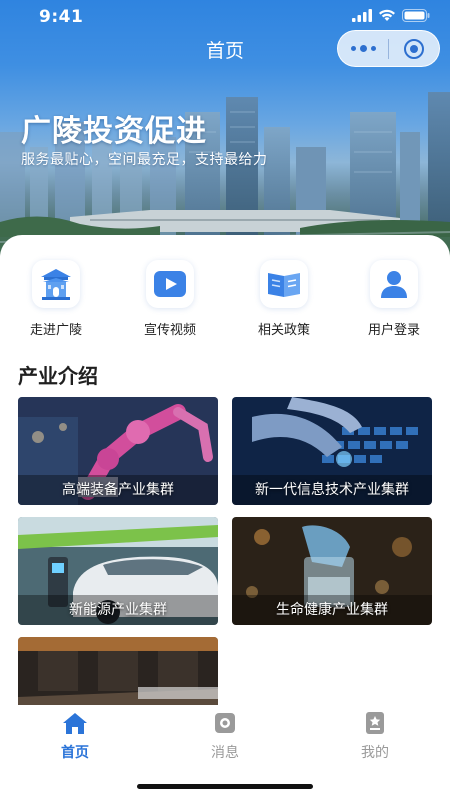  Describe the element at coordinates (118, 571) in the screenshot. I see `industry-card-new-energy: 新能源产业集群` at that location.